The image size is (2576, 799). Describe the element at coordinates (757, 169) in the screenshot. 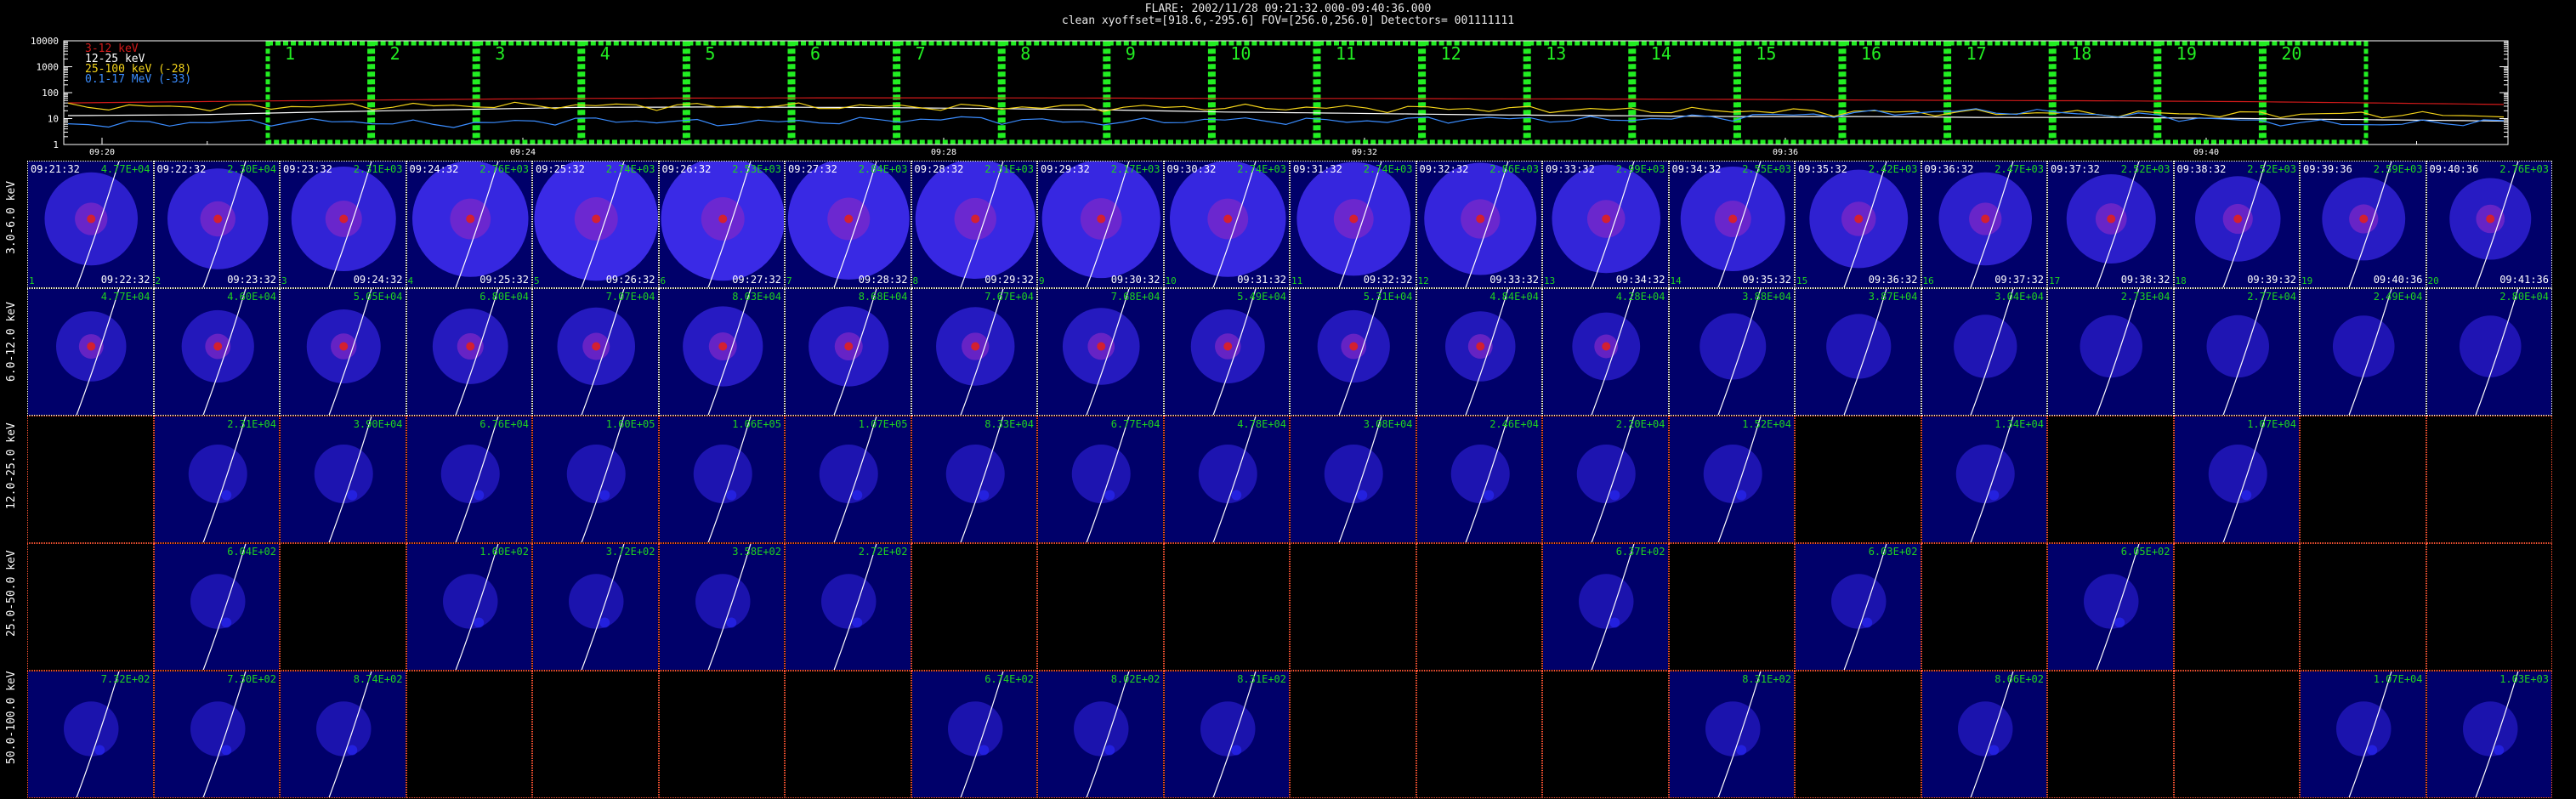

I see `panel-max-value: 2.53E+03` at that location.